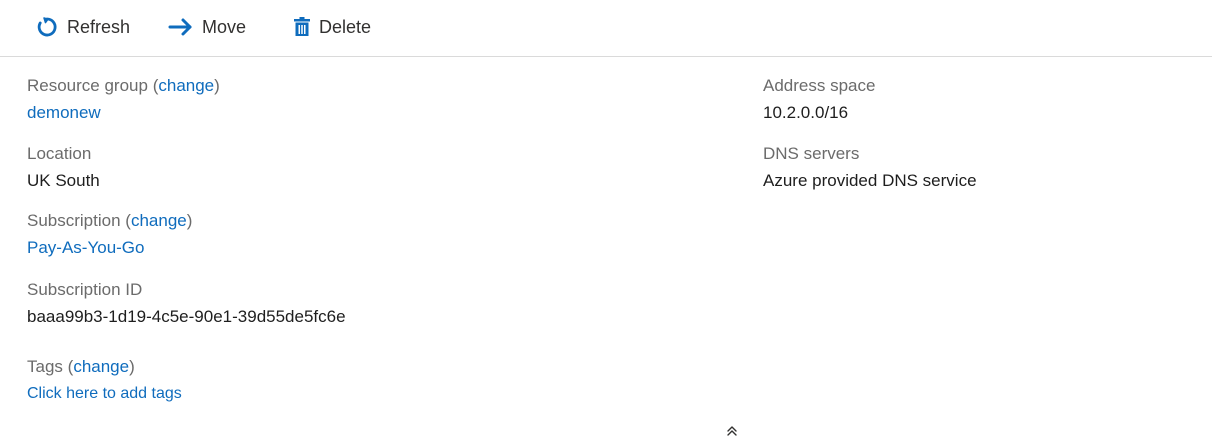 The height and width of the screenshot is (443, 1212). I want to click on location-value: UK South, so click(63, 180).